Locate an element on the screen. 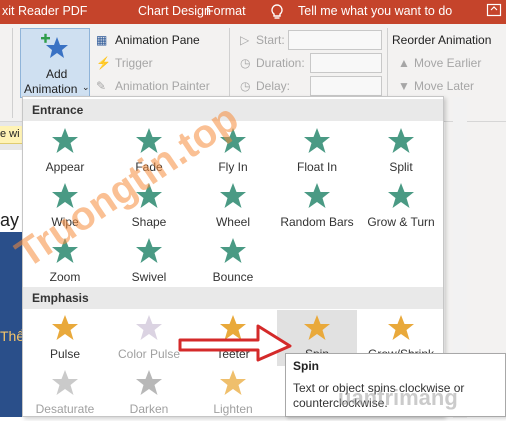  slide-text-fragment: ay is located at coordinates (10, 220).